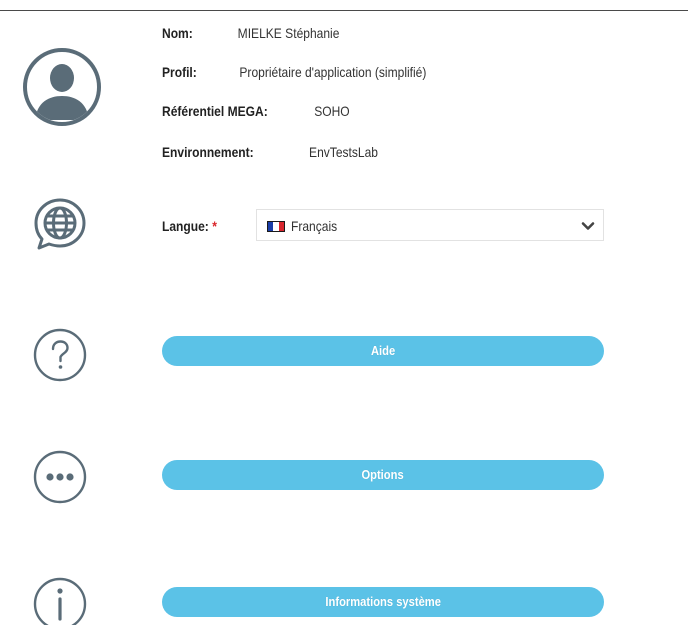  Describe the element at coordinates (60, 224) in the screenshot. I see `globe-speech-icon` at that location.